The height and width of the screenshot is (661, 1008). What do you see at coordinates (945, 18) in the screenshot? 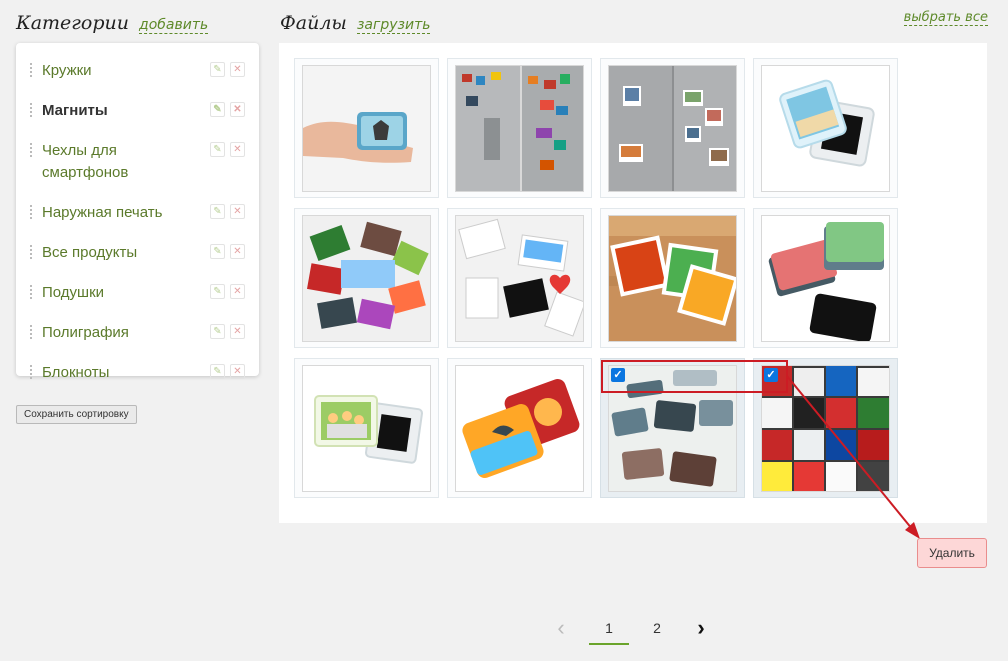
I see `select-all-link: выбрать все` at bounding box center [945, 18].